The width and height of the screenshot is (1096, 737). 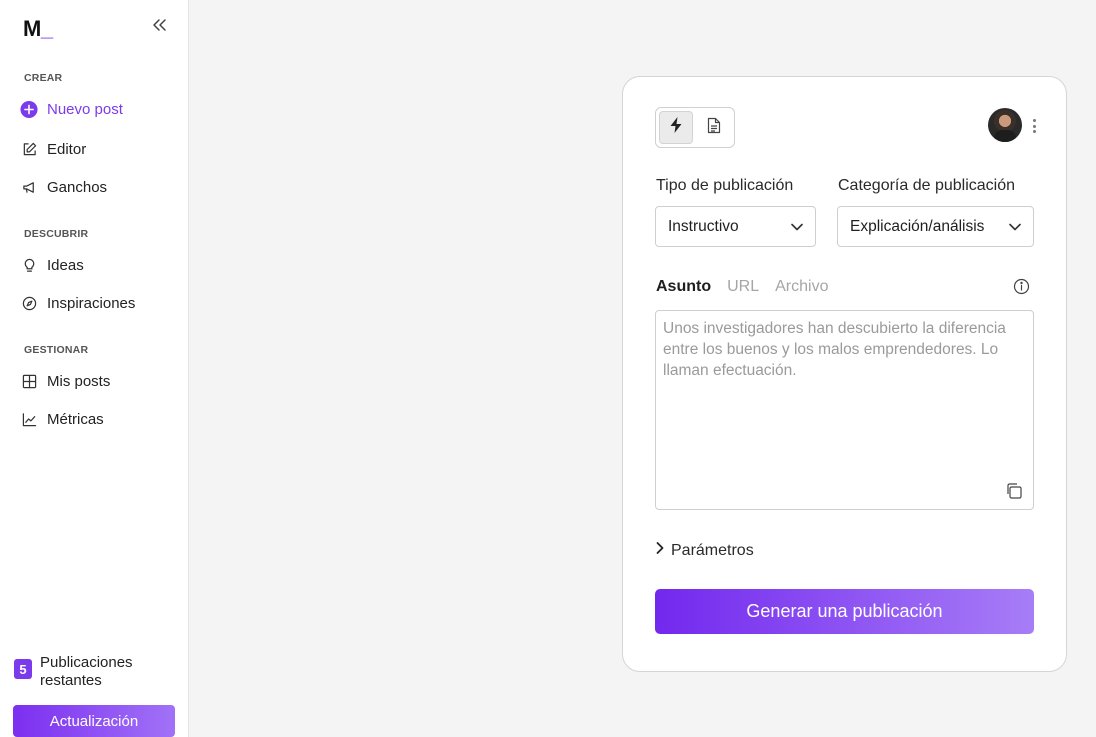 I want to click on edit-icon, so click(x=29, y=149).